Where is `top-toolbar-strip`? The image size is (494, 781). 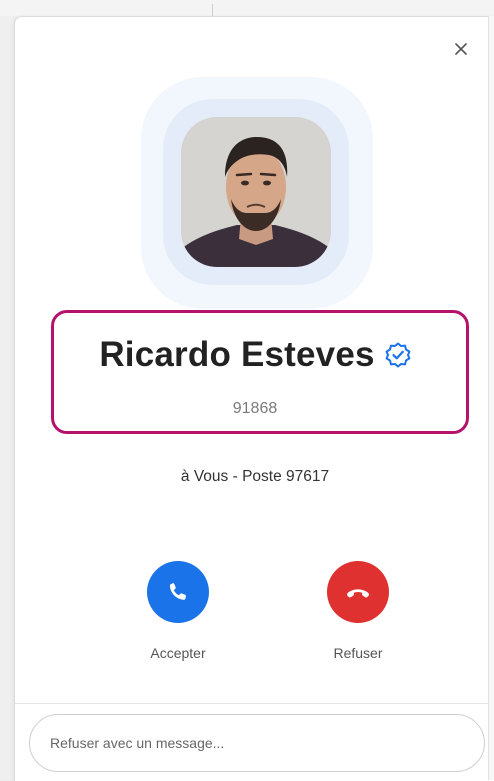 top-toolbar-strip is located at coordinates (247, 8).